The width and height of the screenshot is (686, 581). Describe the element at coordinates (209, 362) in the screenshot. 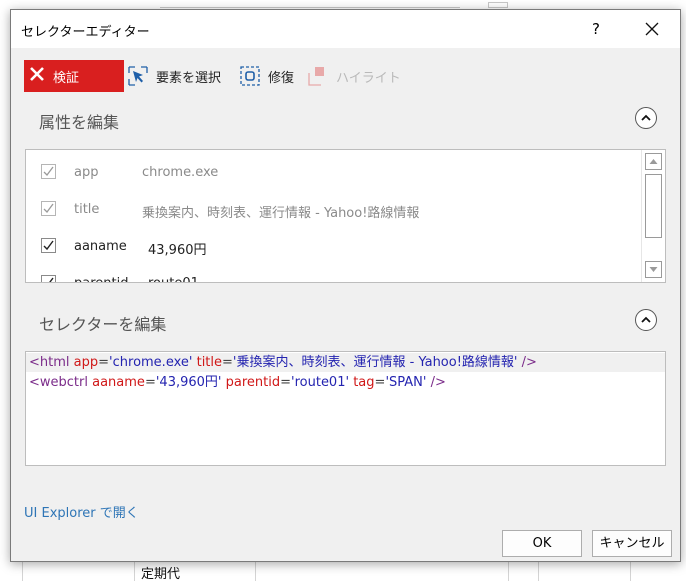

I see `selector-attr-name: title` at that location.